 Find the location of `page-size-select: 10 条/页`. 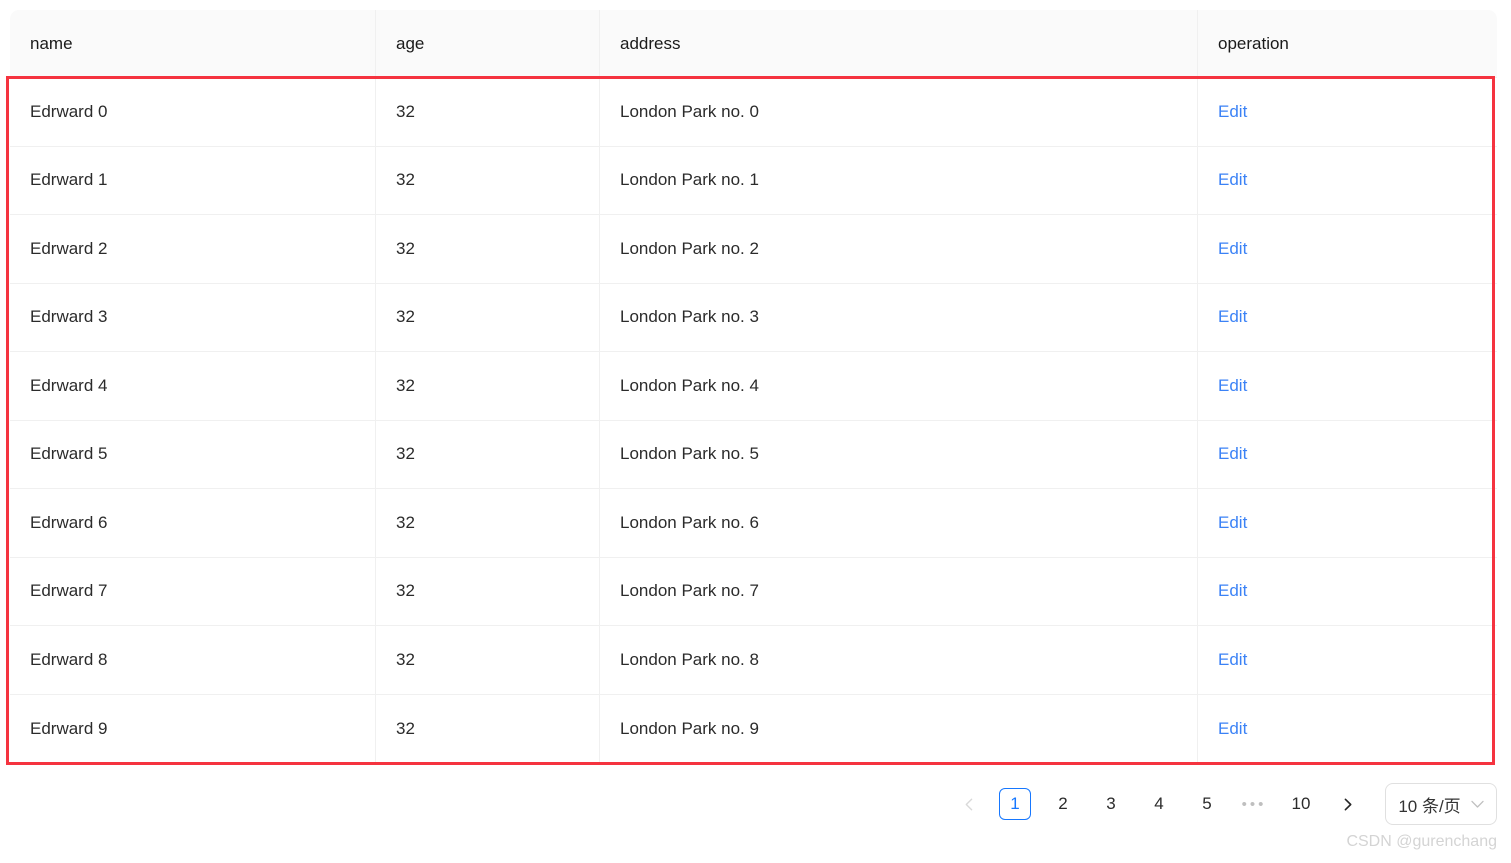

page-size-select: 10 条/页 is located at coordinates (1441, 804).